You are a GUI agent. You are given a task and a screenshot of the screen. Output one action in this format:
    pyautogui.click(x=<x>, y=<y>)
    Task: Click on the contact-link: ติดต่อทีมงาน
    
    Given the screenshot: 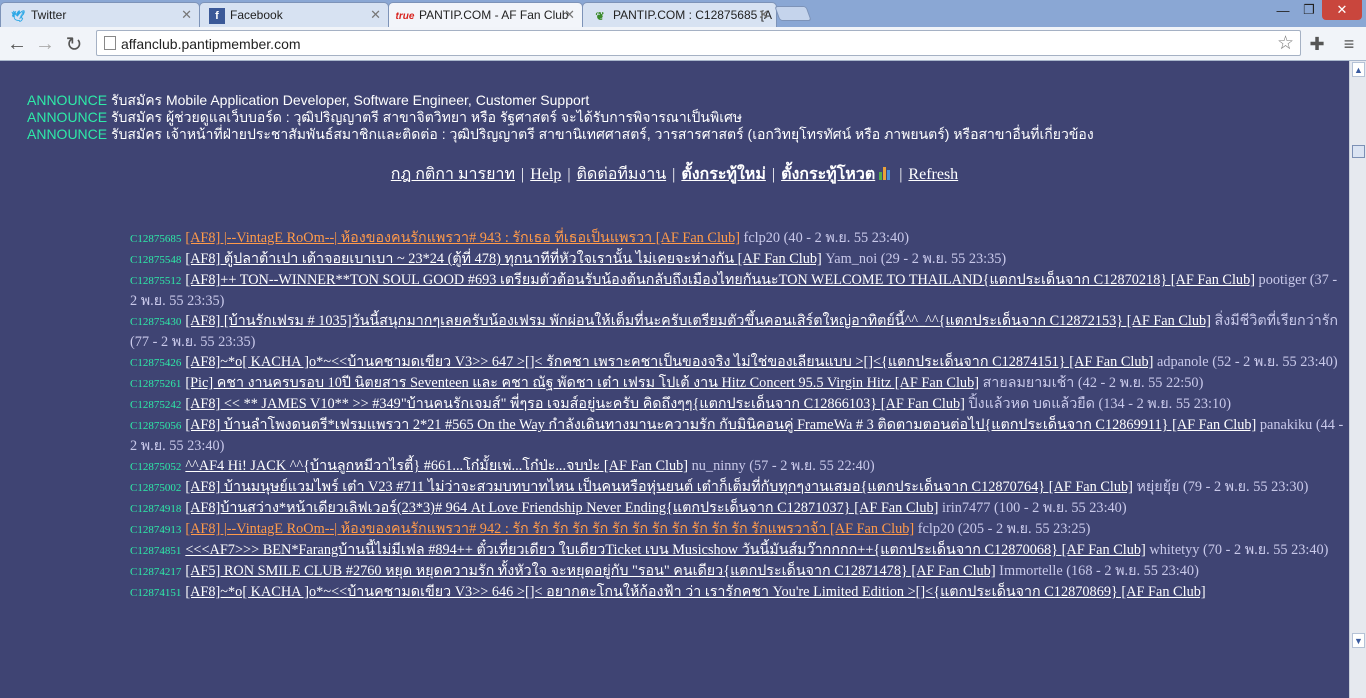 What is the action you would take?
    pyautogui.click(x=622, y=174)
    